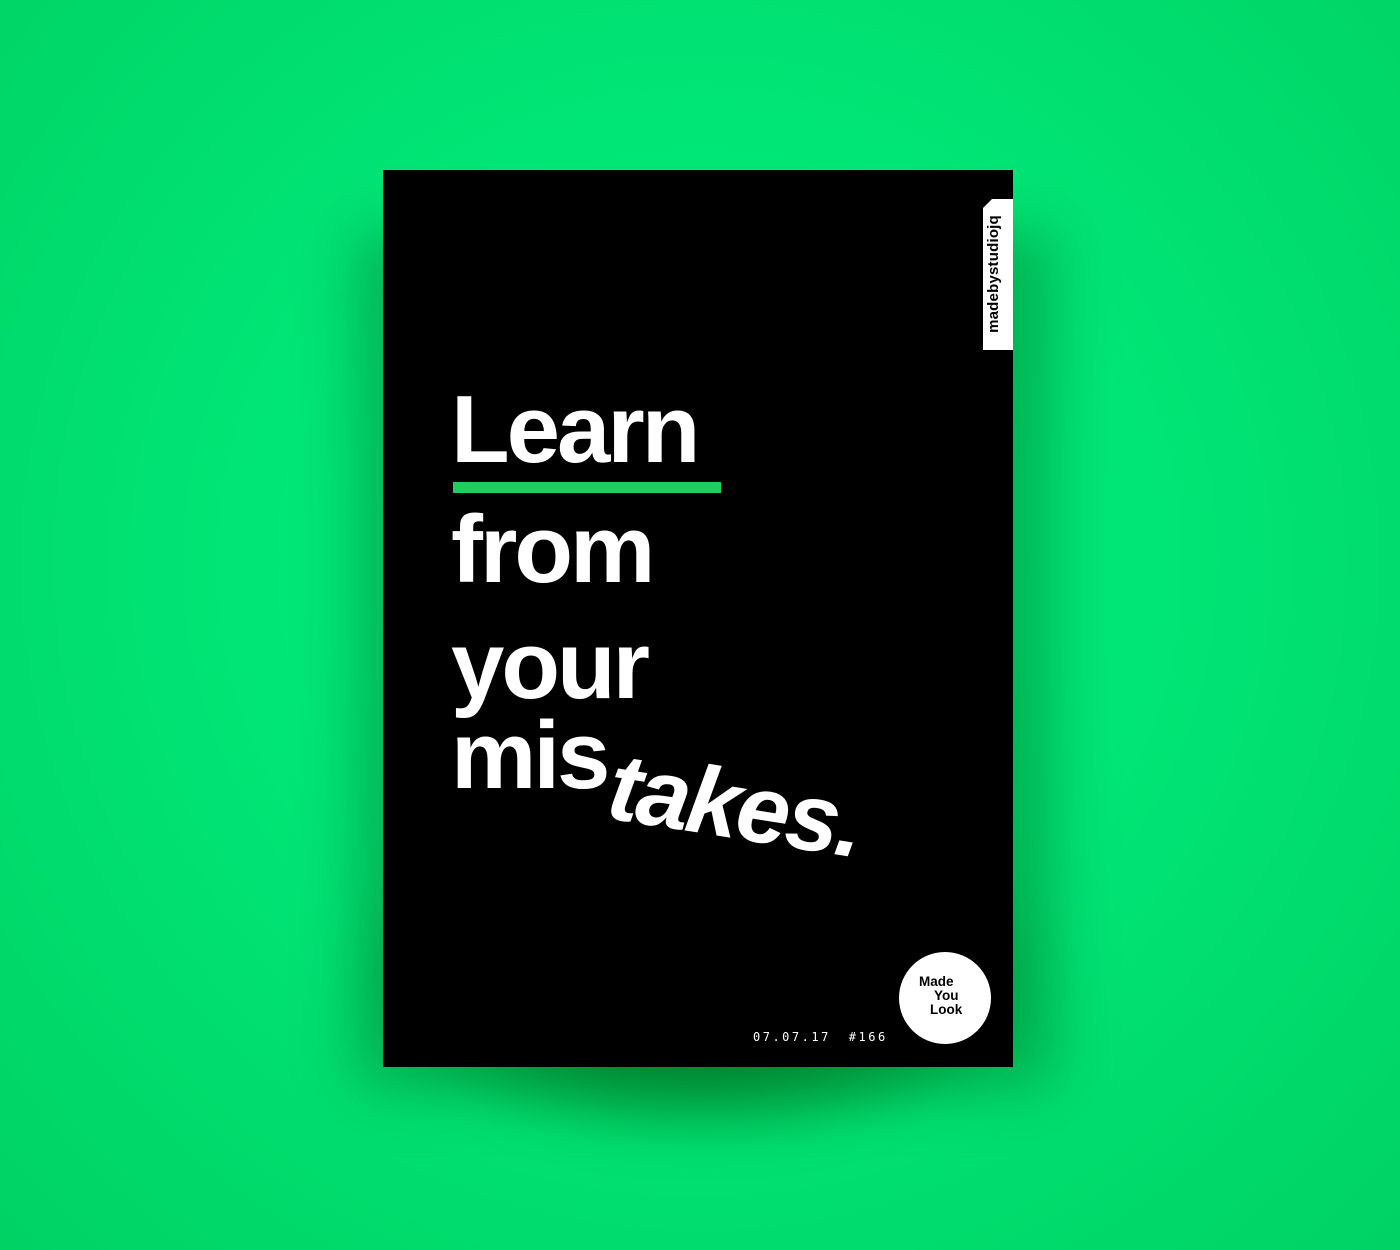 This screenshot has height=1250, width=1400. What do you see at coordinates (946, 1009) in the screenshot?
I see `badge-line-look: Look` at bounding box center [946, 1009].